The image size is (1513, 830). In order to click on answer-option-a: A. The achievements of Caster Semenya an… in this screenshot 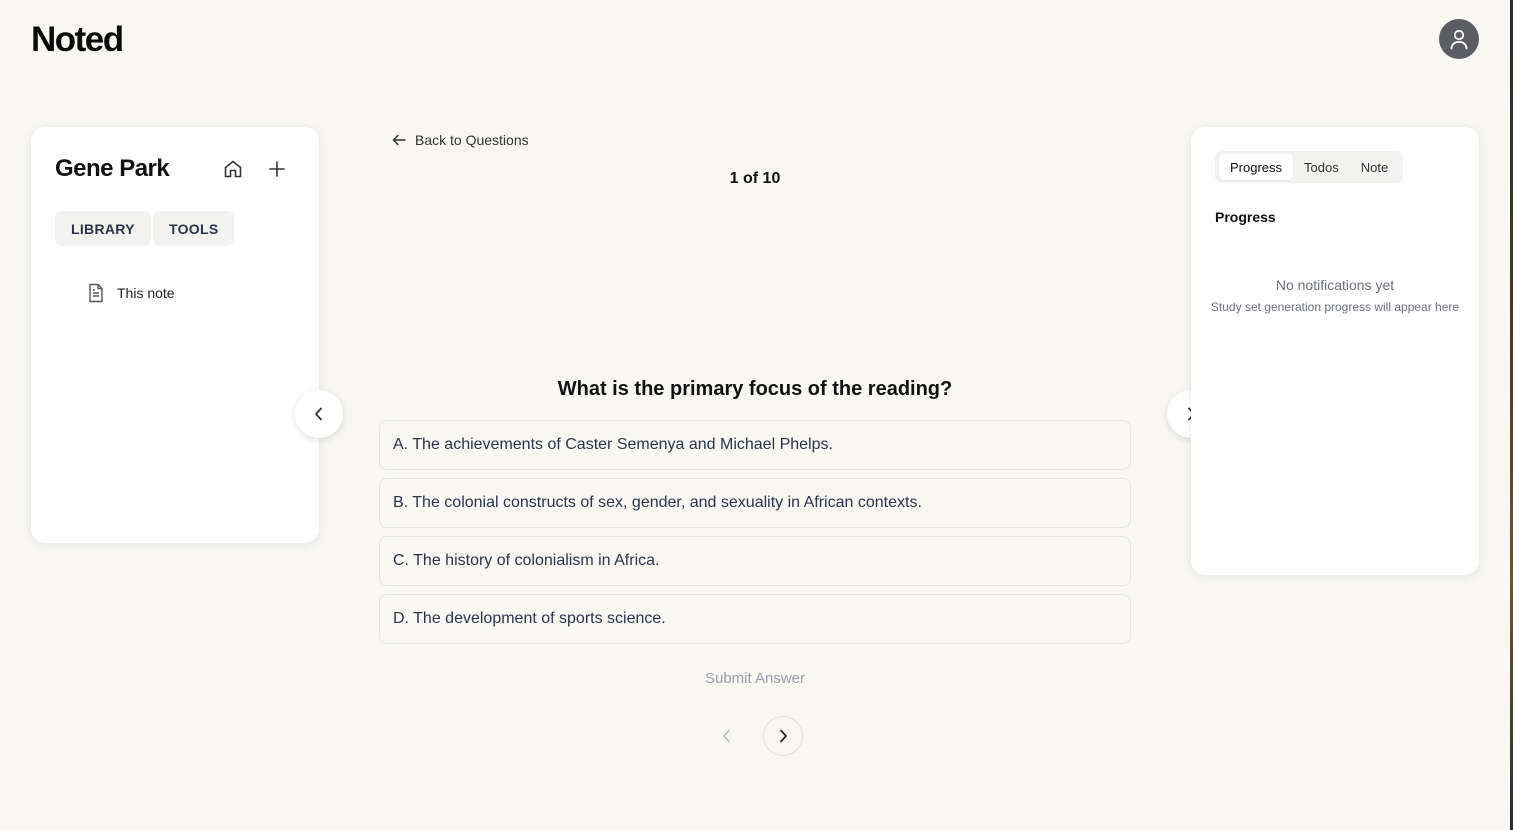, I will do `click(755, 445)`.